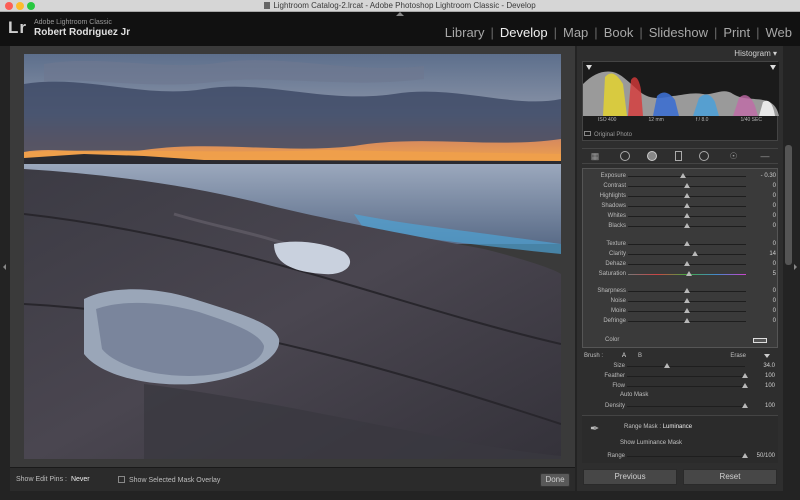 The image size is (800, 500). I want to click on left-panel-toggle-icon, so click(4, 267).